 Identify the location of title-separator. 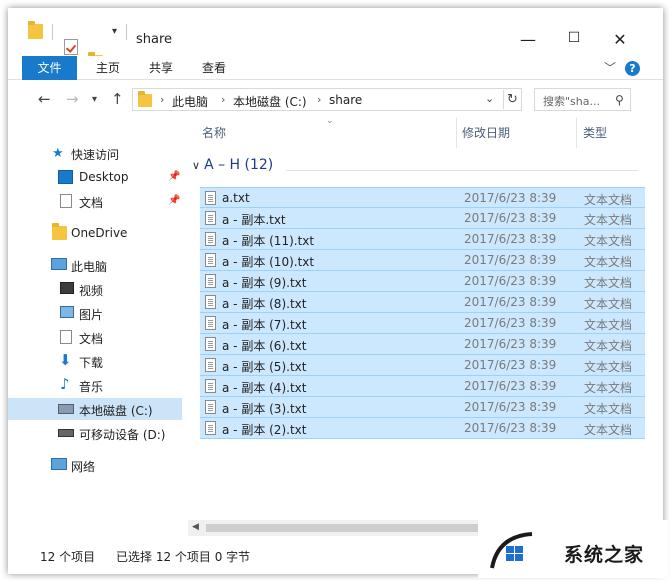
(126, 32).